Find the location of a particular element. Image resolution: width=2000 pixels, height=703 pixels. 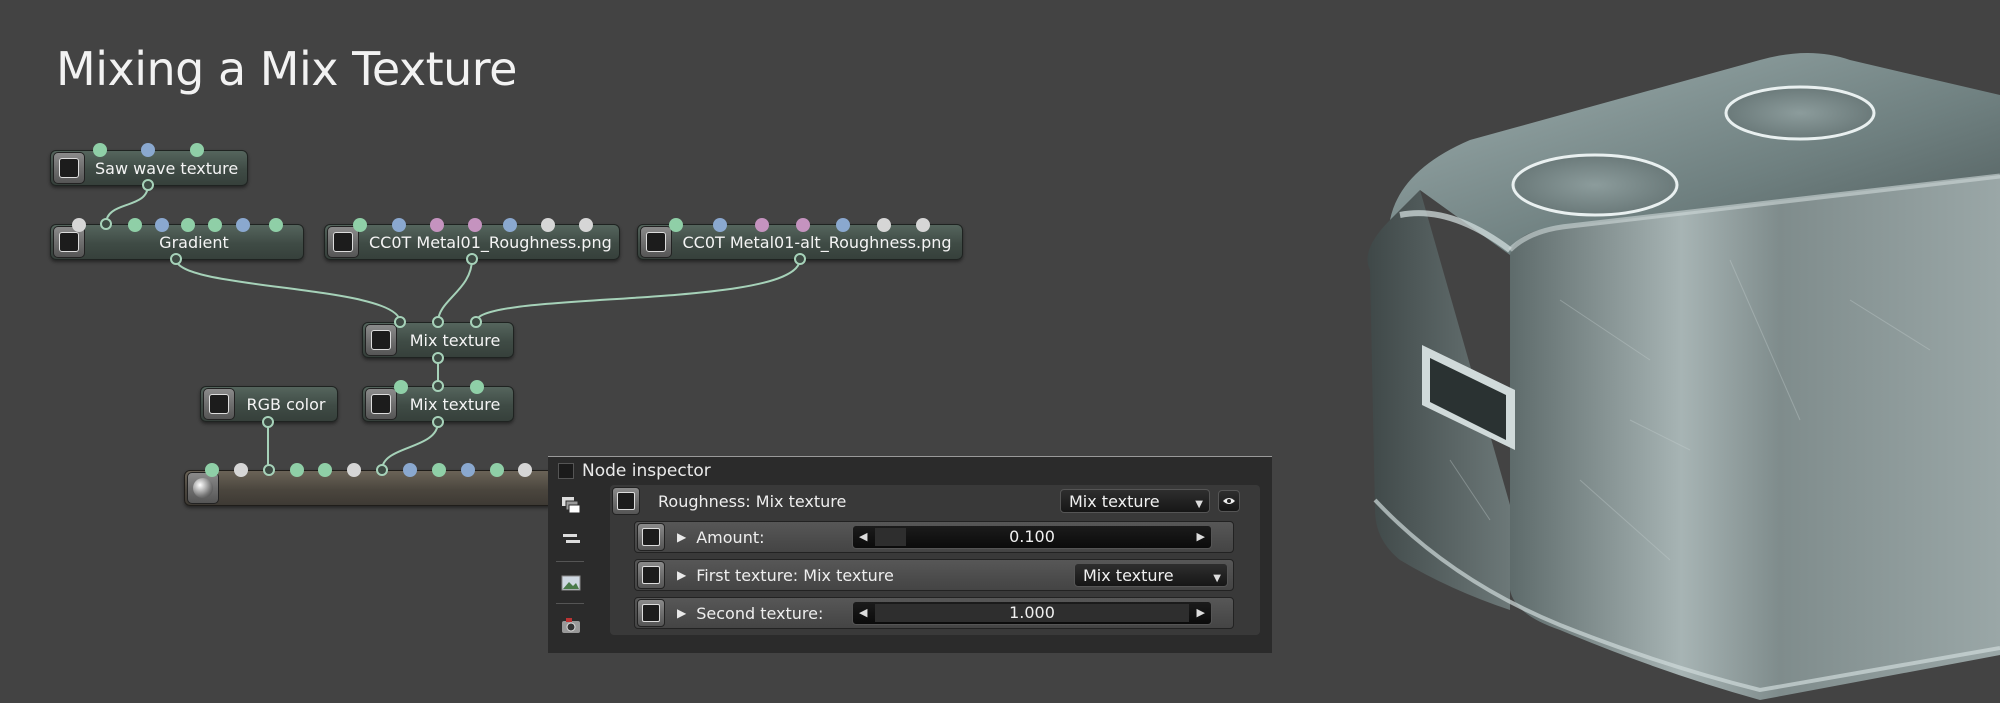

cap-left is located at coordinates (1595, 185).